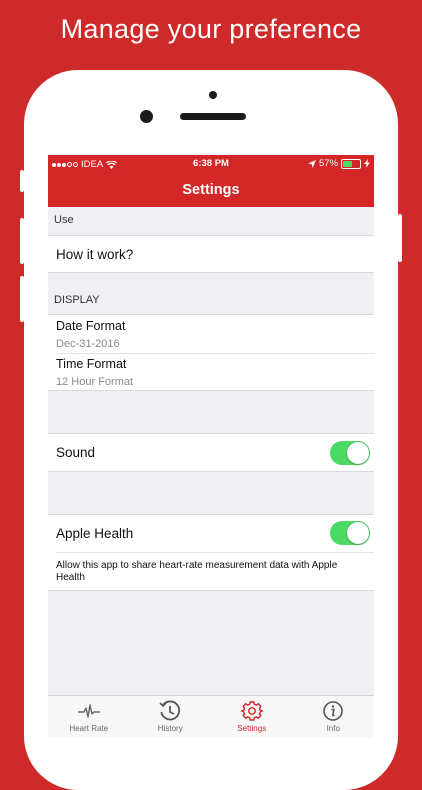 The height and width of the screenshot is (790, 422). I want to click on tab-label: Settings, so click(252, 728).